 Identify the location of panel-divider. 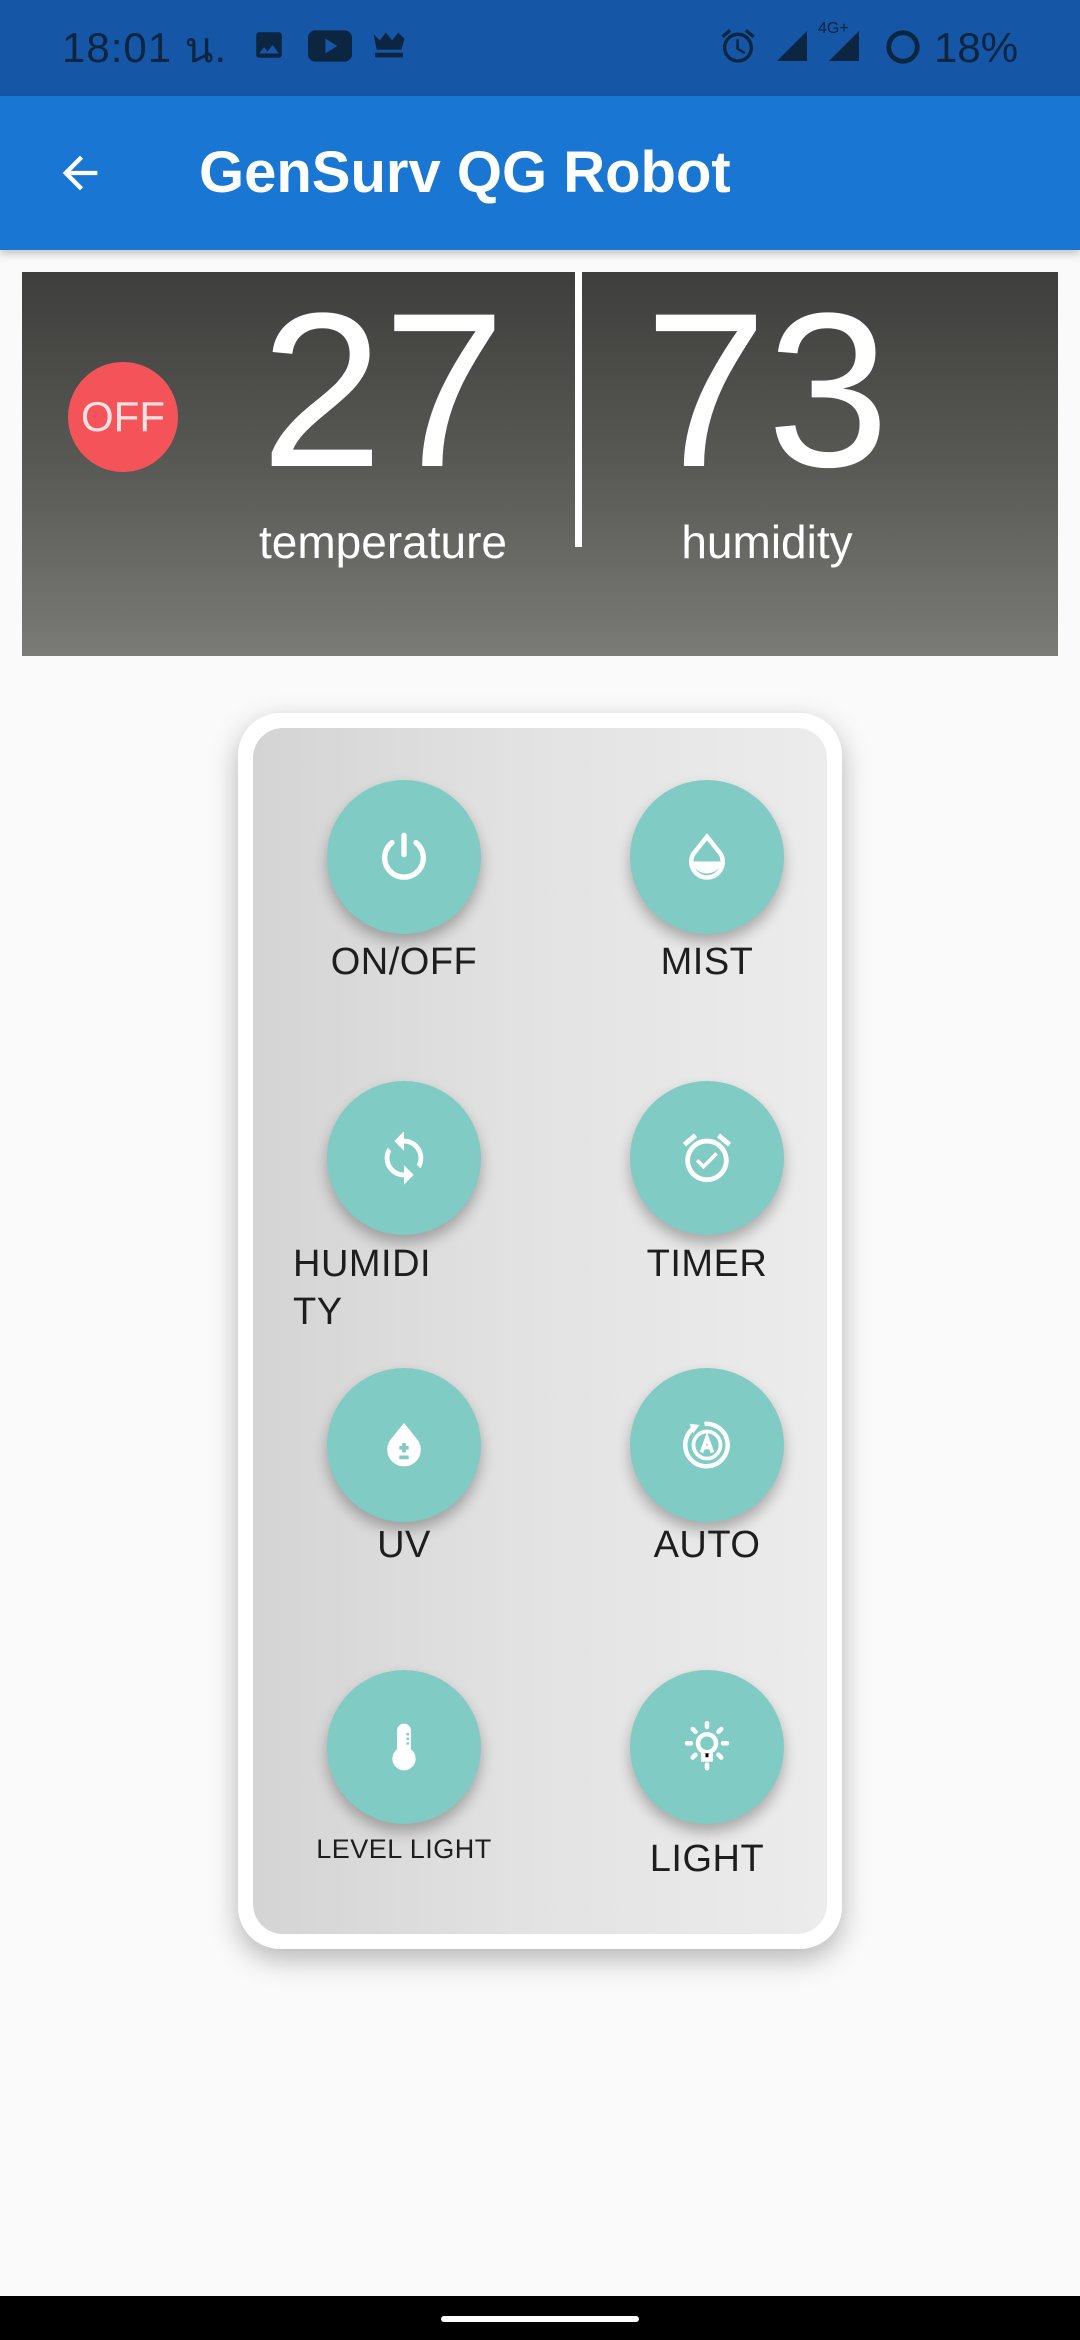
(578, 409).